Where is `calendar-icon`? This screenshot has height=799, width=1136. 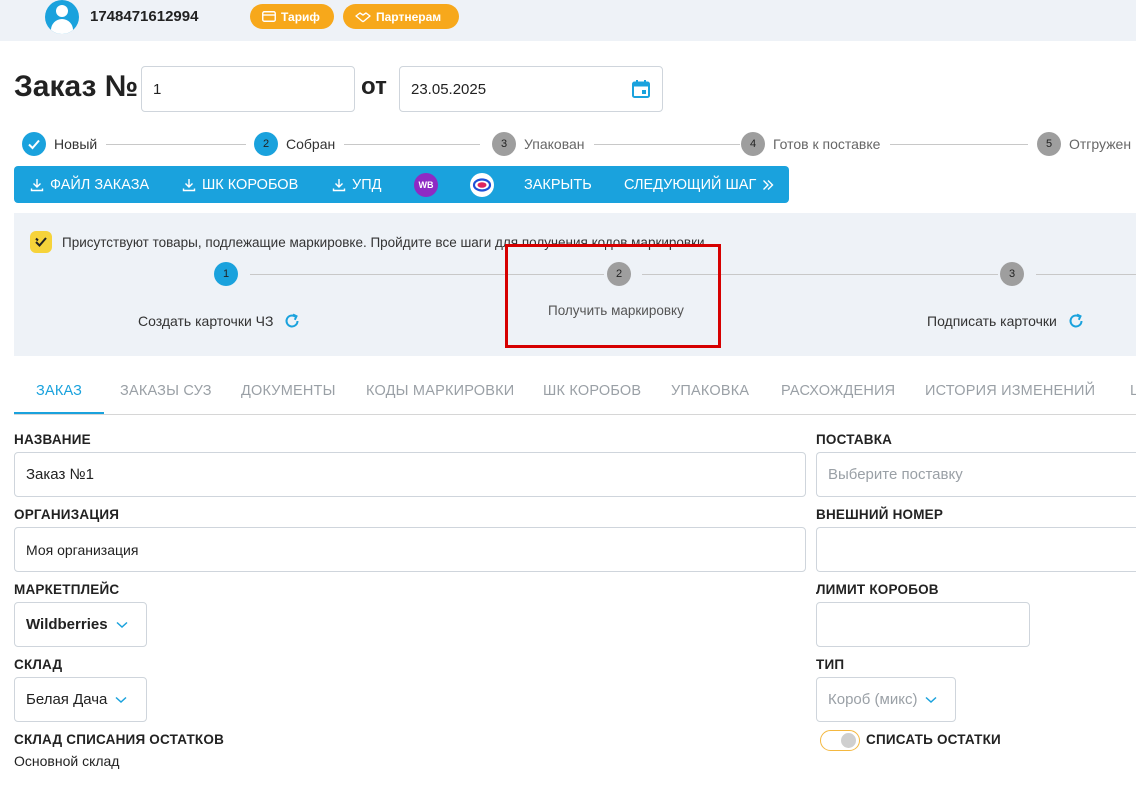 calendar-icon is located at coordinates (641, 89).